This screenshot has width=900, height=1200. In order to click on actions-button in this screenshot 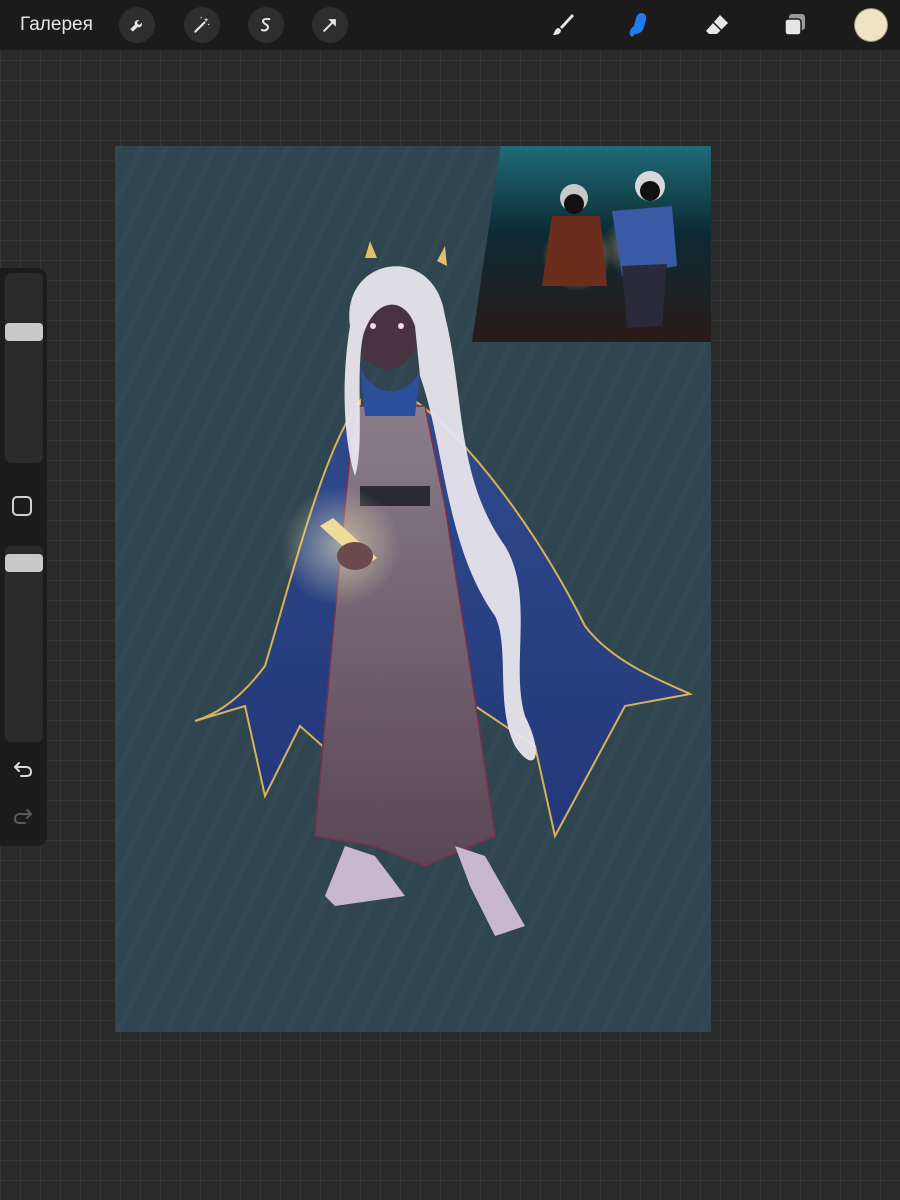, I will do `click(137, 25)`.